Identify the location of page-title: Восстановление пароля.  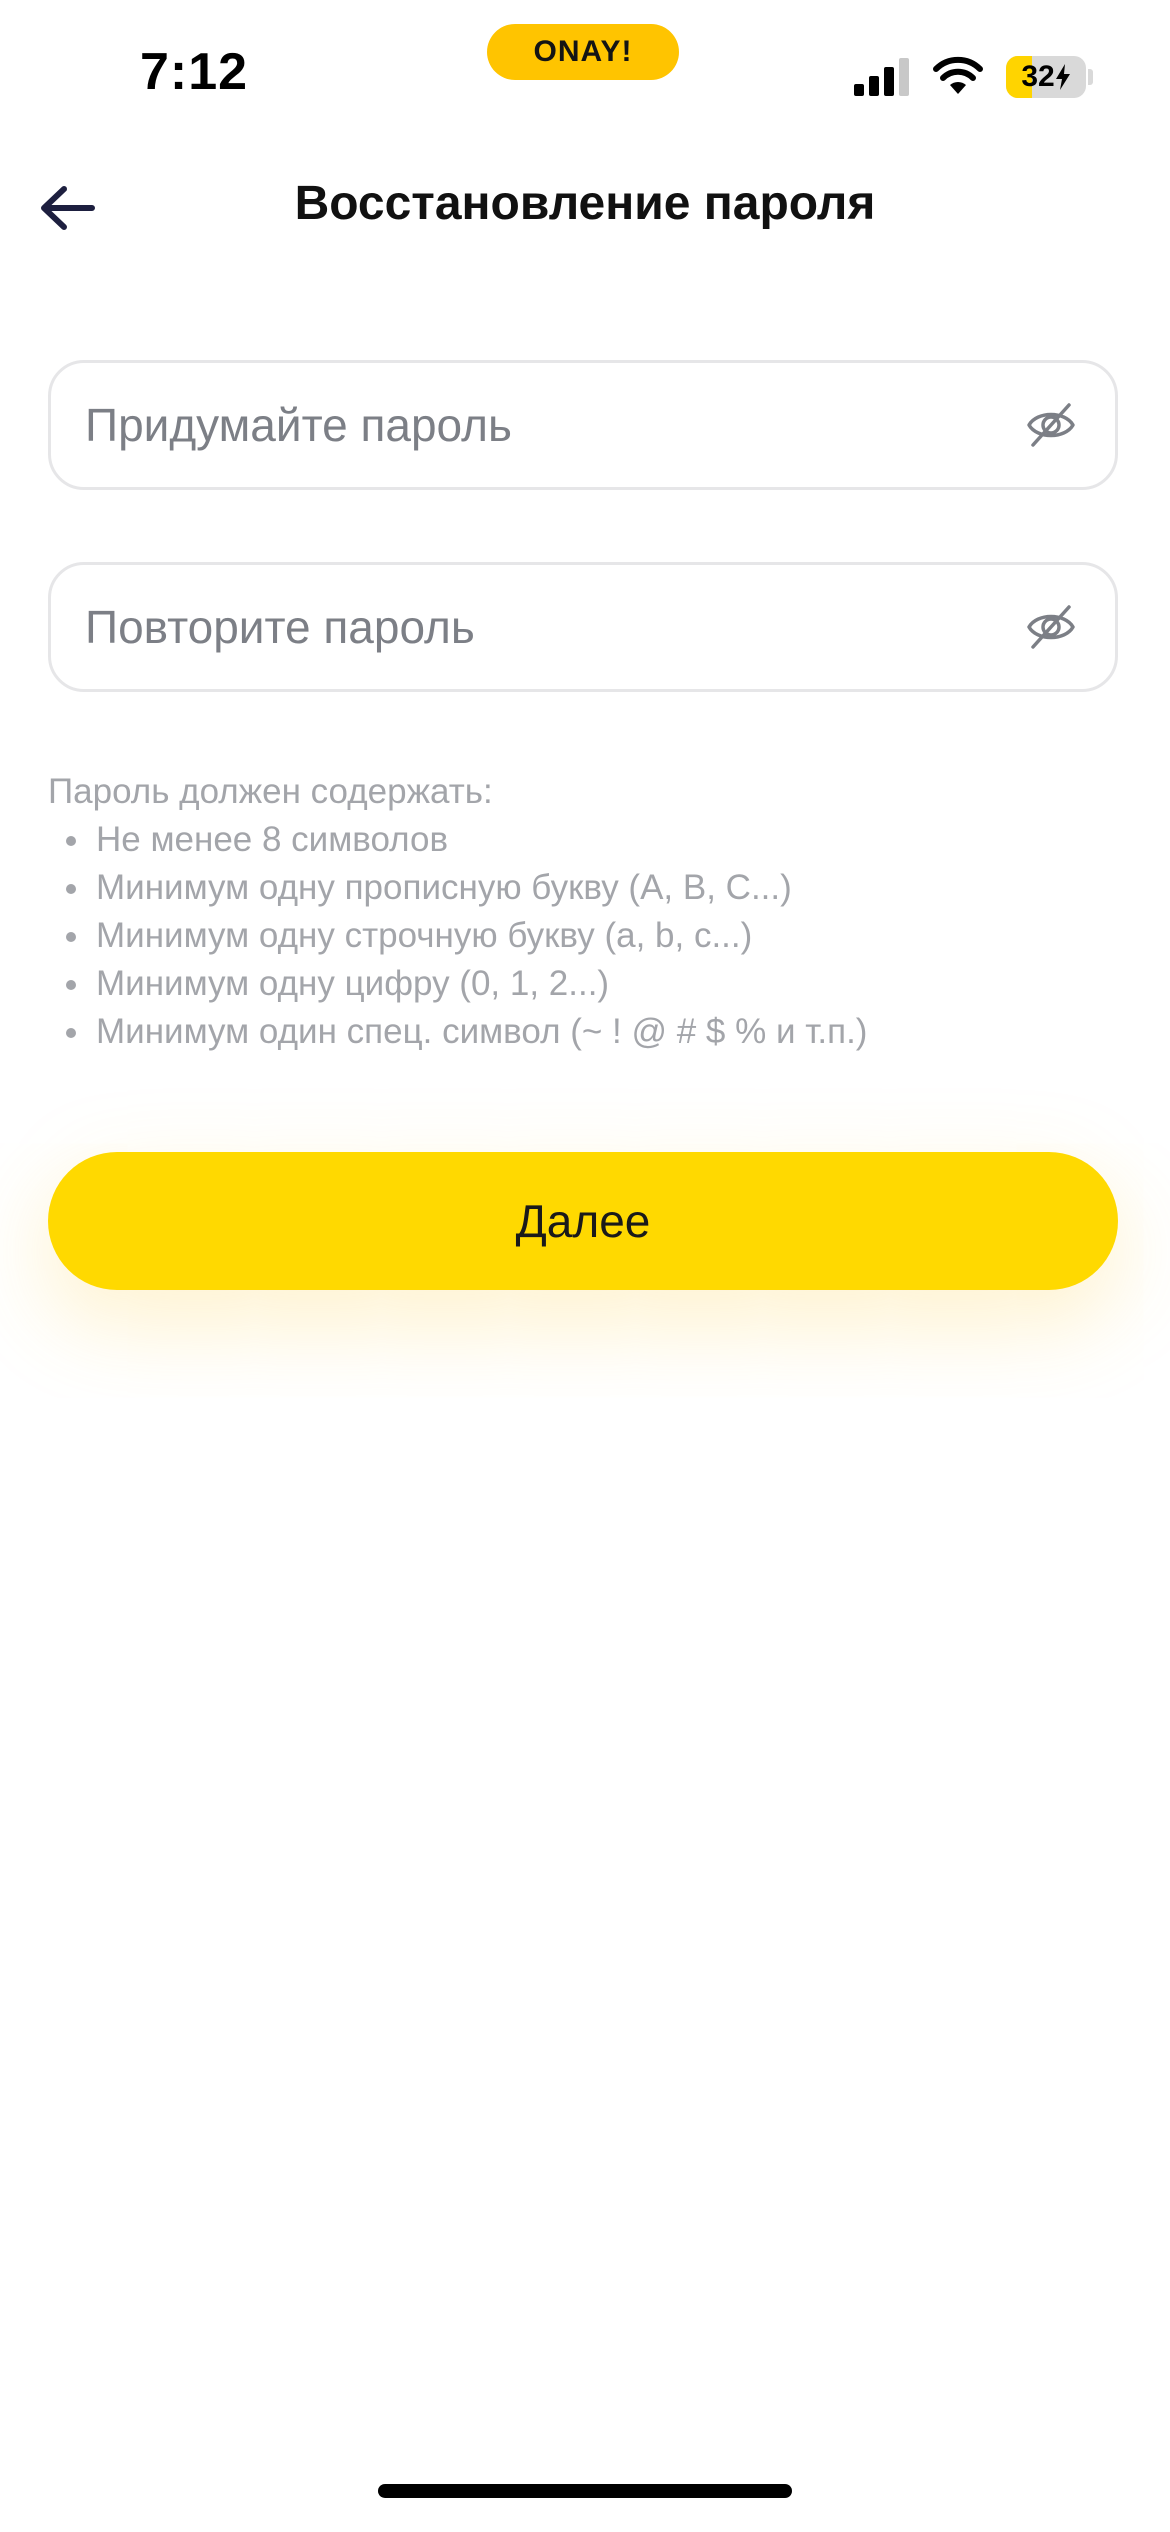
(585, 203).